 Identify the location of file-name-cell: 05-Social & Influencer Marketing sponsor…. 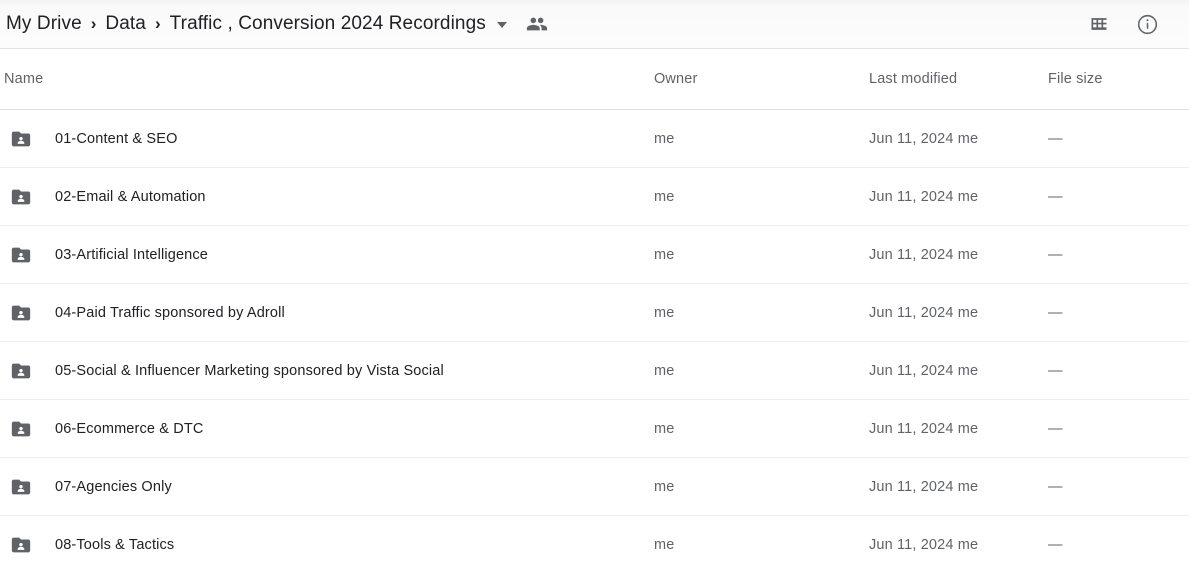
(327, 371).